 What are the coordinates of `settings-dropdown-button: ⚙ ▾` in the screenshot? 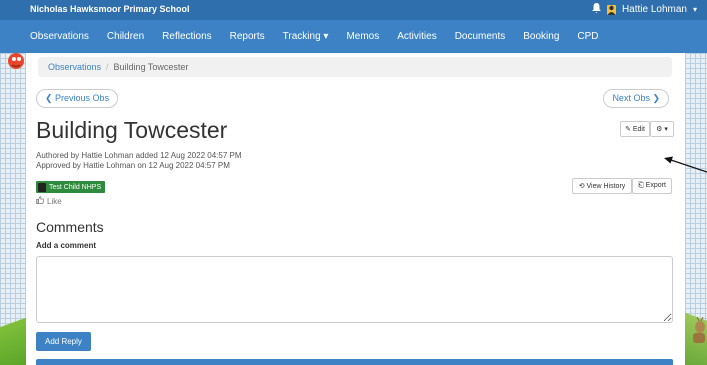 It's located at (662, 129).